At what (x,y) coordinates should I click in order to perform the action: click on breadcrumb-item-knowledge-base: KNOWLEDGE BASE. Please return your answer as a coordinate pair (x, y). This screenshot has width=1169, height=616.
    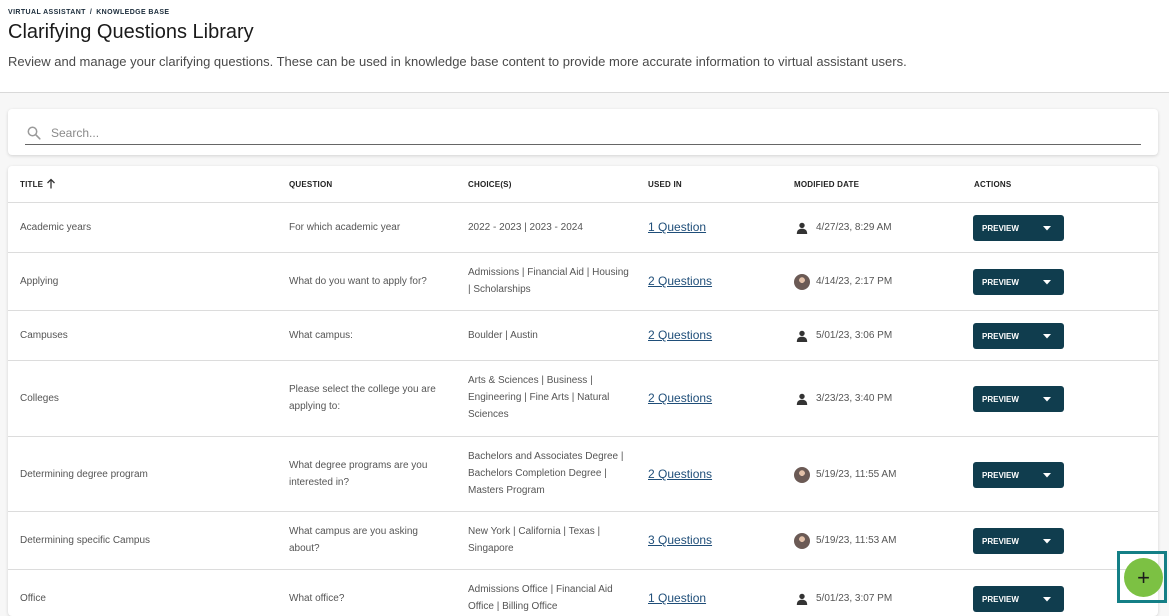
    Looking at the image, I should click on (132, 12).